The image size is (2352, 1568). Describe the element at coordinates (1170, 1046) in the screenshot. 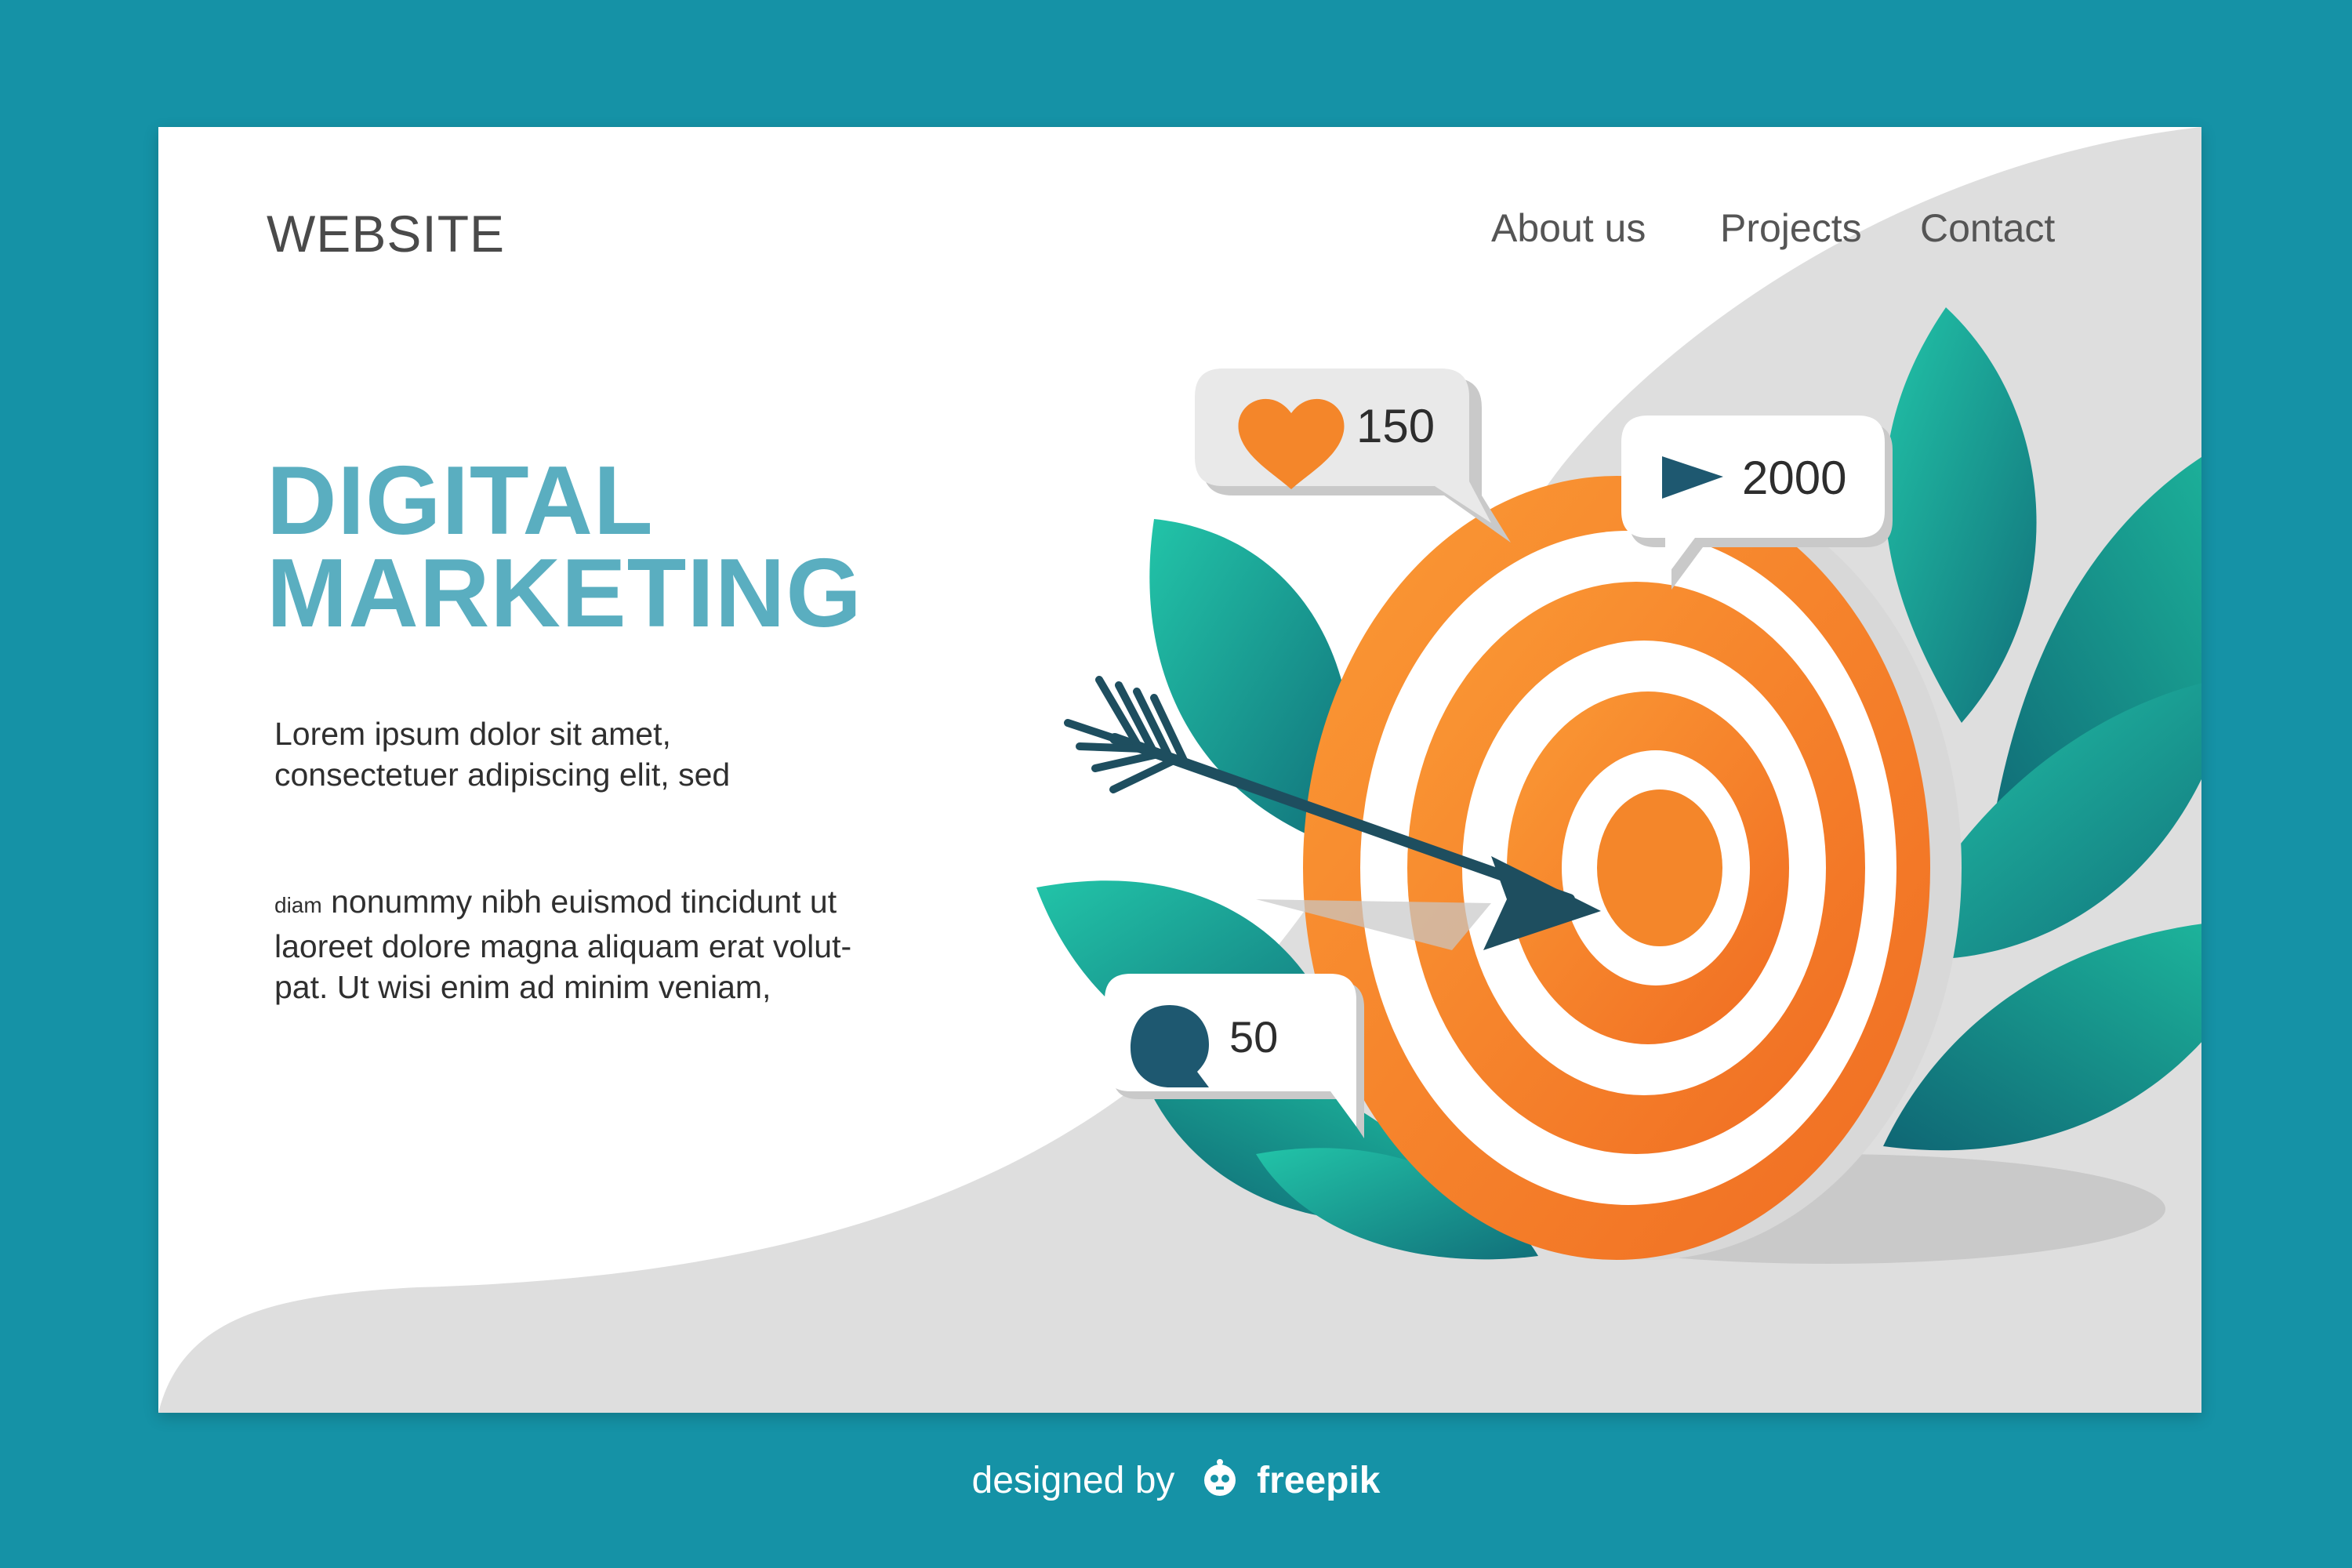

I see `comment-icon` at that location.